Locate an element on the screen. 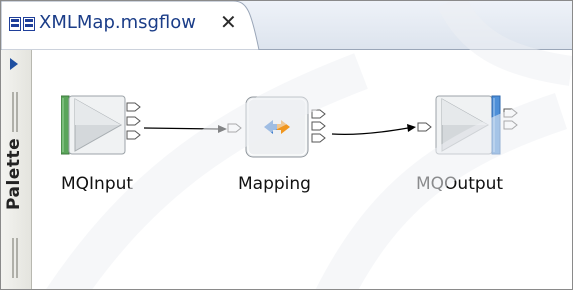 The width and height of the screenshot is (573, 290). editor-tab: XMLMap.msgflow ✕ is located at coordinates (131, 25).